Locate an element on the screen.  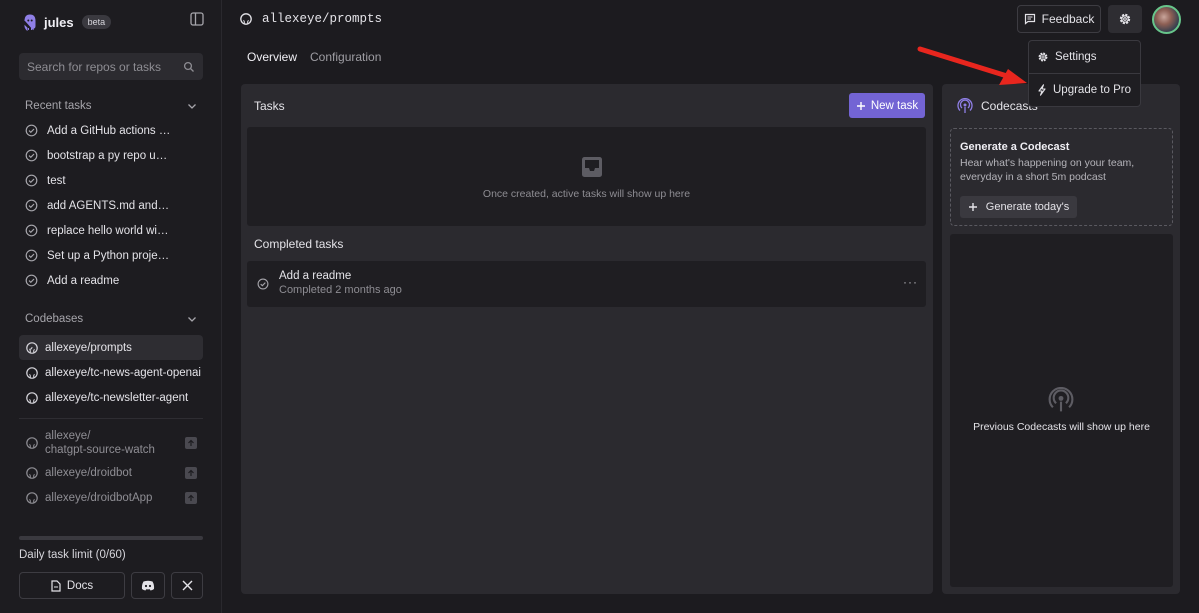
search-input is located at coordinates (105, 66).